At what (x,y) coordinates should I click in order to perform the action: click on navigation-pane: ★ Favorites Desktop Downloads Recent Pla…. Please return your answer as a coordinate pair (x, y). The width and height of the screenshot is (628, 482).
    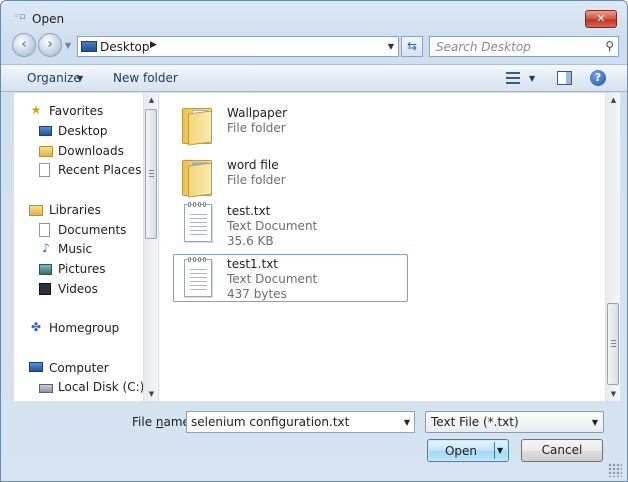
    Looking at the image, I should click on (78, 247).